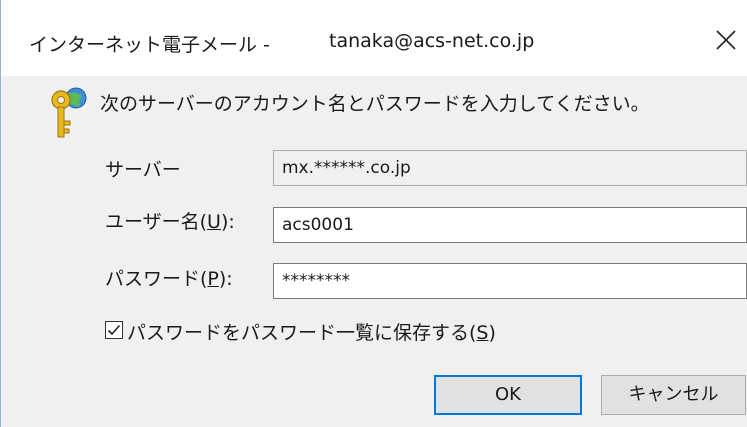 This screenshot has width=747, height=427. I want to click on username-field, so click(510, 225).